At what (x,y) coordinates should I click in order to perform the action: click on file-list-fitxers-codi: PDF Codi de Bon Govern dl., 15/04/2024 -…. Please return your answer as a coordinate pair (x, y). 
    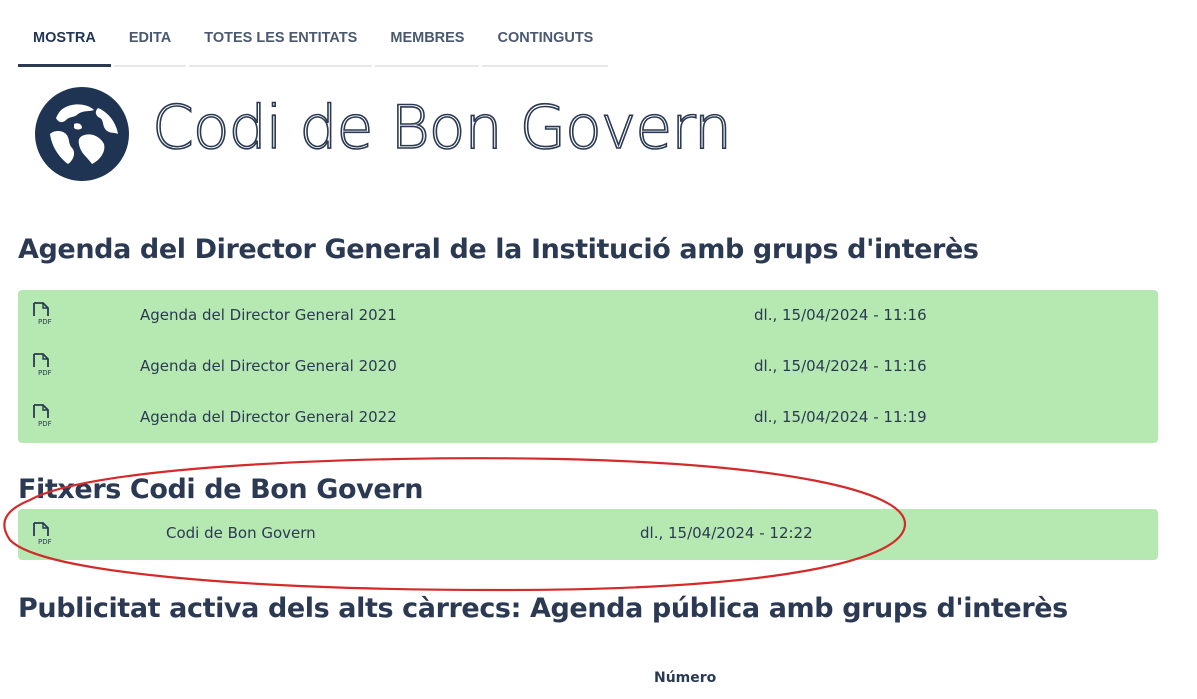
    Looking at the image, I should click on (588, 534).